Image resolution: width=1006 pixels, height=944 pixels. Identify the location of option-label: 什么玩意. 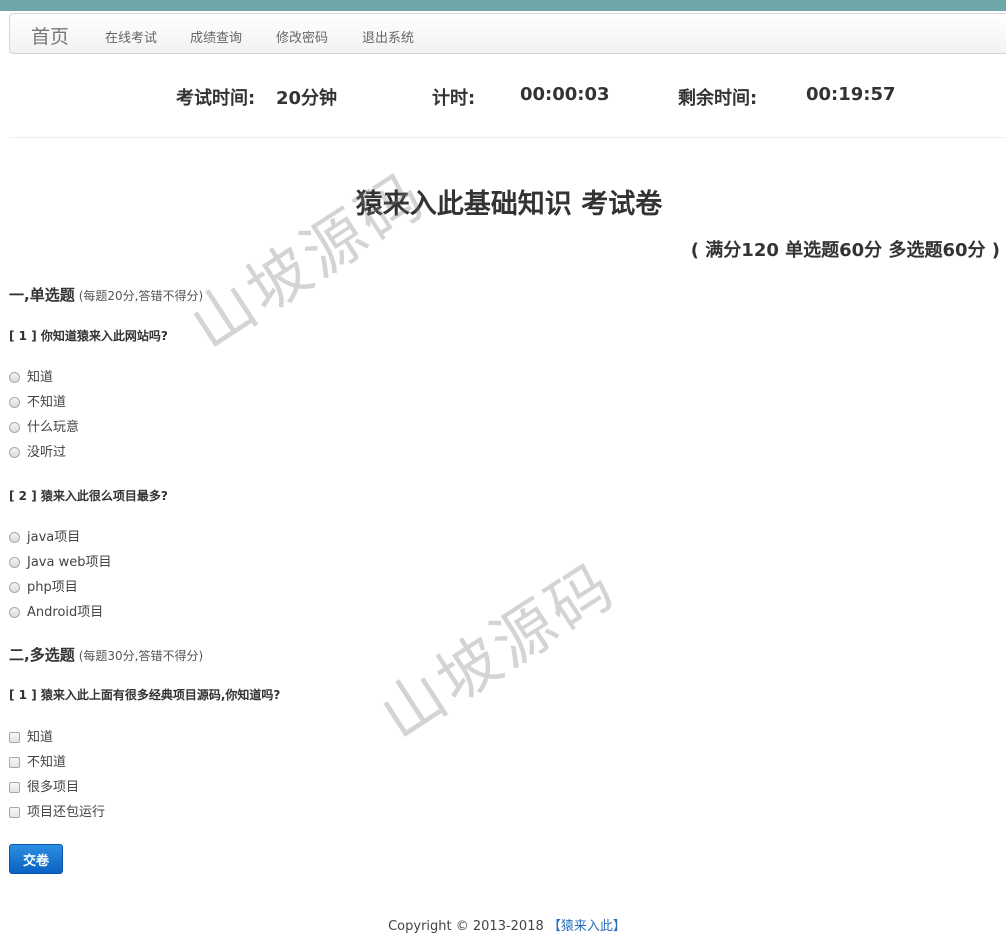
(53, 427).